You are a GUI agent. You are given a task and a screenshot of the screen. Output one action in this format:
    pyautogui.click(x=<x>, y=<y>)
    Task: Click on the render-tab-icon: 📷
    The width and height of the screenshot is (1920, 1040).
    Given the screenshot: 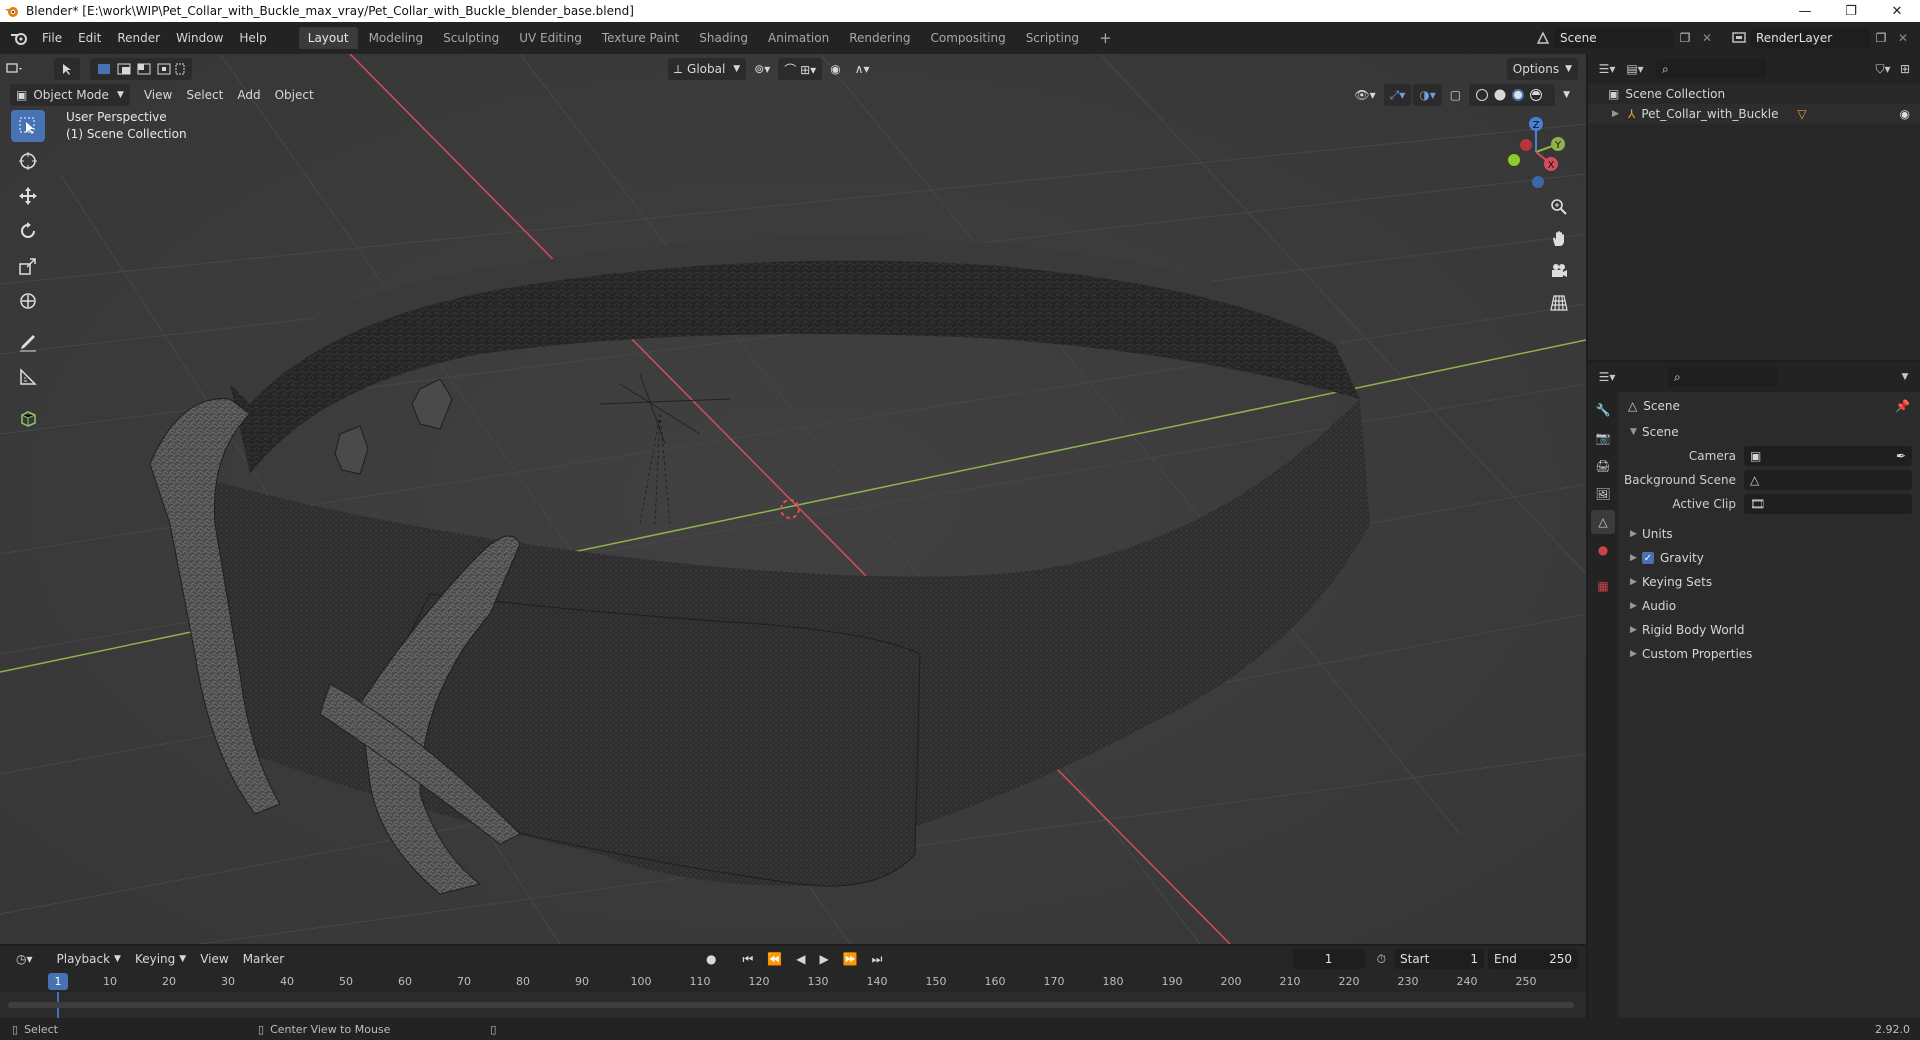 What is the action you would take?
    pyautogui.click(x=1603, y=438)
    